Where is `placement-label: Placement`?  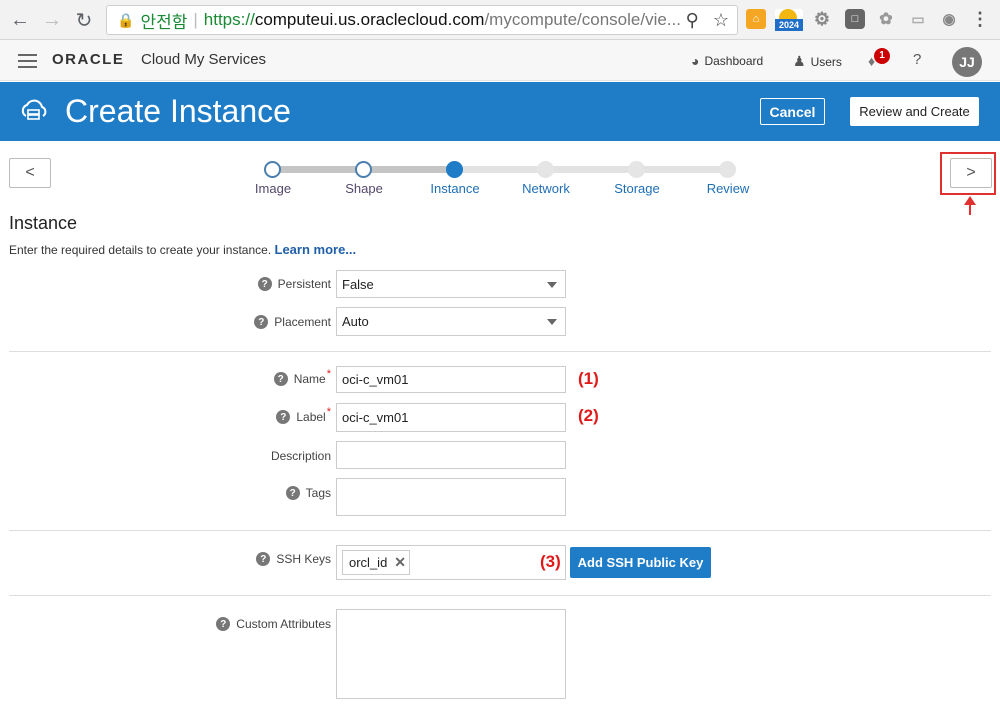
placement-label: Placement is located at coordinates (302, 322).